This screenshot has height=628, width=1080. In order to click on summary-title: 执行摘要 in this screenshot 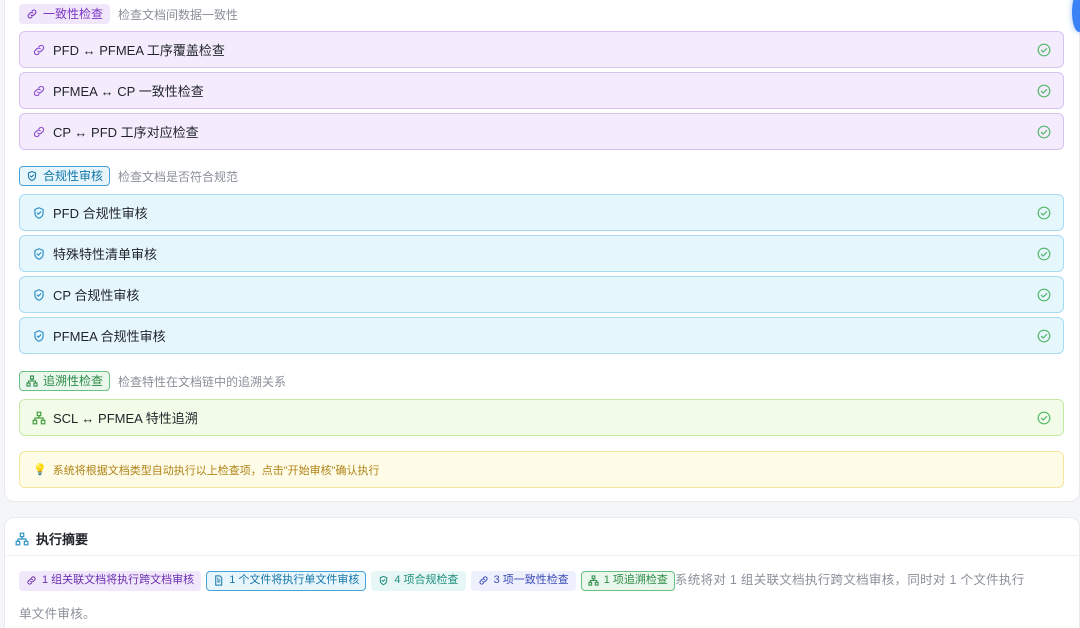, I will do `click(62, 539)`.